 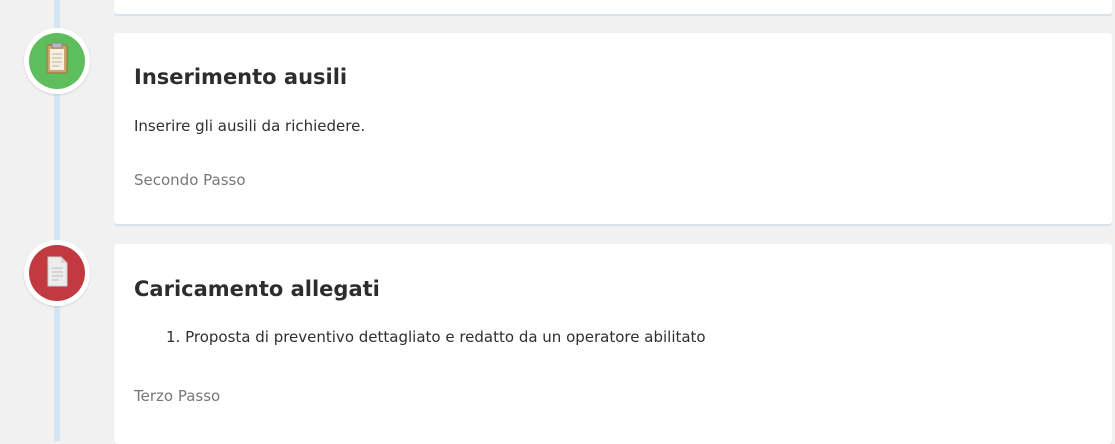 What do you see at coordinates (613, 7) in the screenshot?
I see `previous-step-card` at bounding box center [613, 7].